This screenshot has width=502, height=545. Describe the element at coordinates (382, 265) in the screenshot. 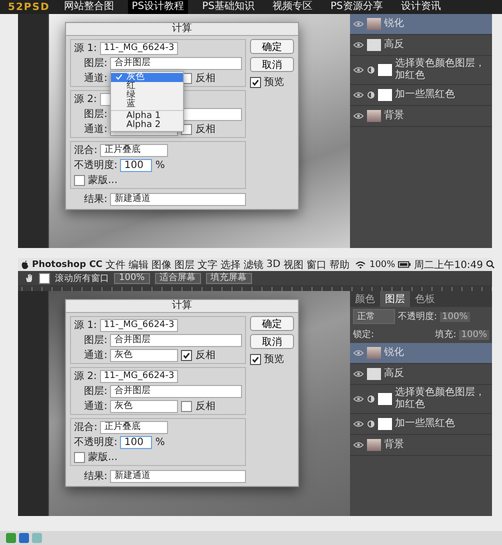

I see `battery-percent: 100%` at that location.